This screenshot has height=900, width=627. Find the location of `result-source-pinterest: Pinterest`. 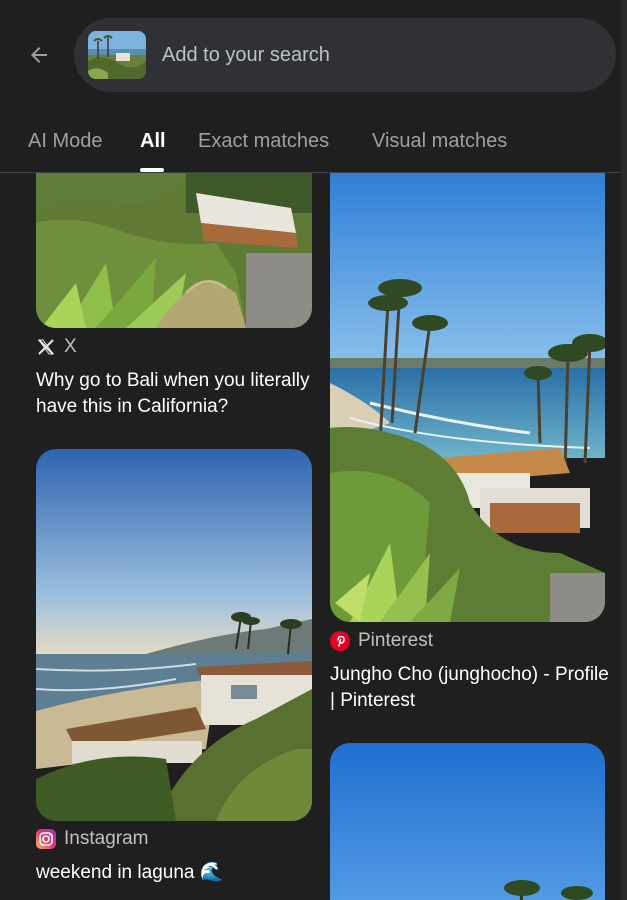

result-source-pinterest: Pinterest is located at coordinates (381, 641).